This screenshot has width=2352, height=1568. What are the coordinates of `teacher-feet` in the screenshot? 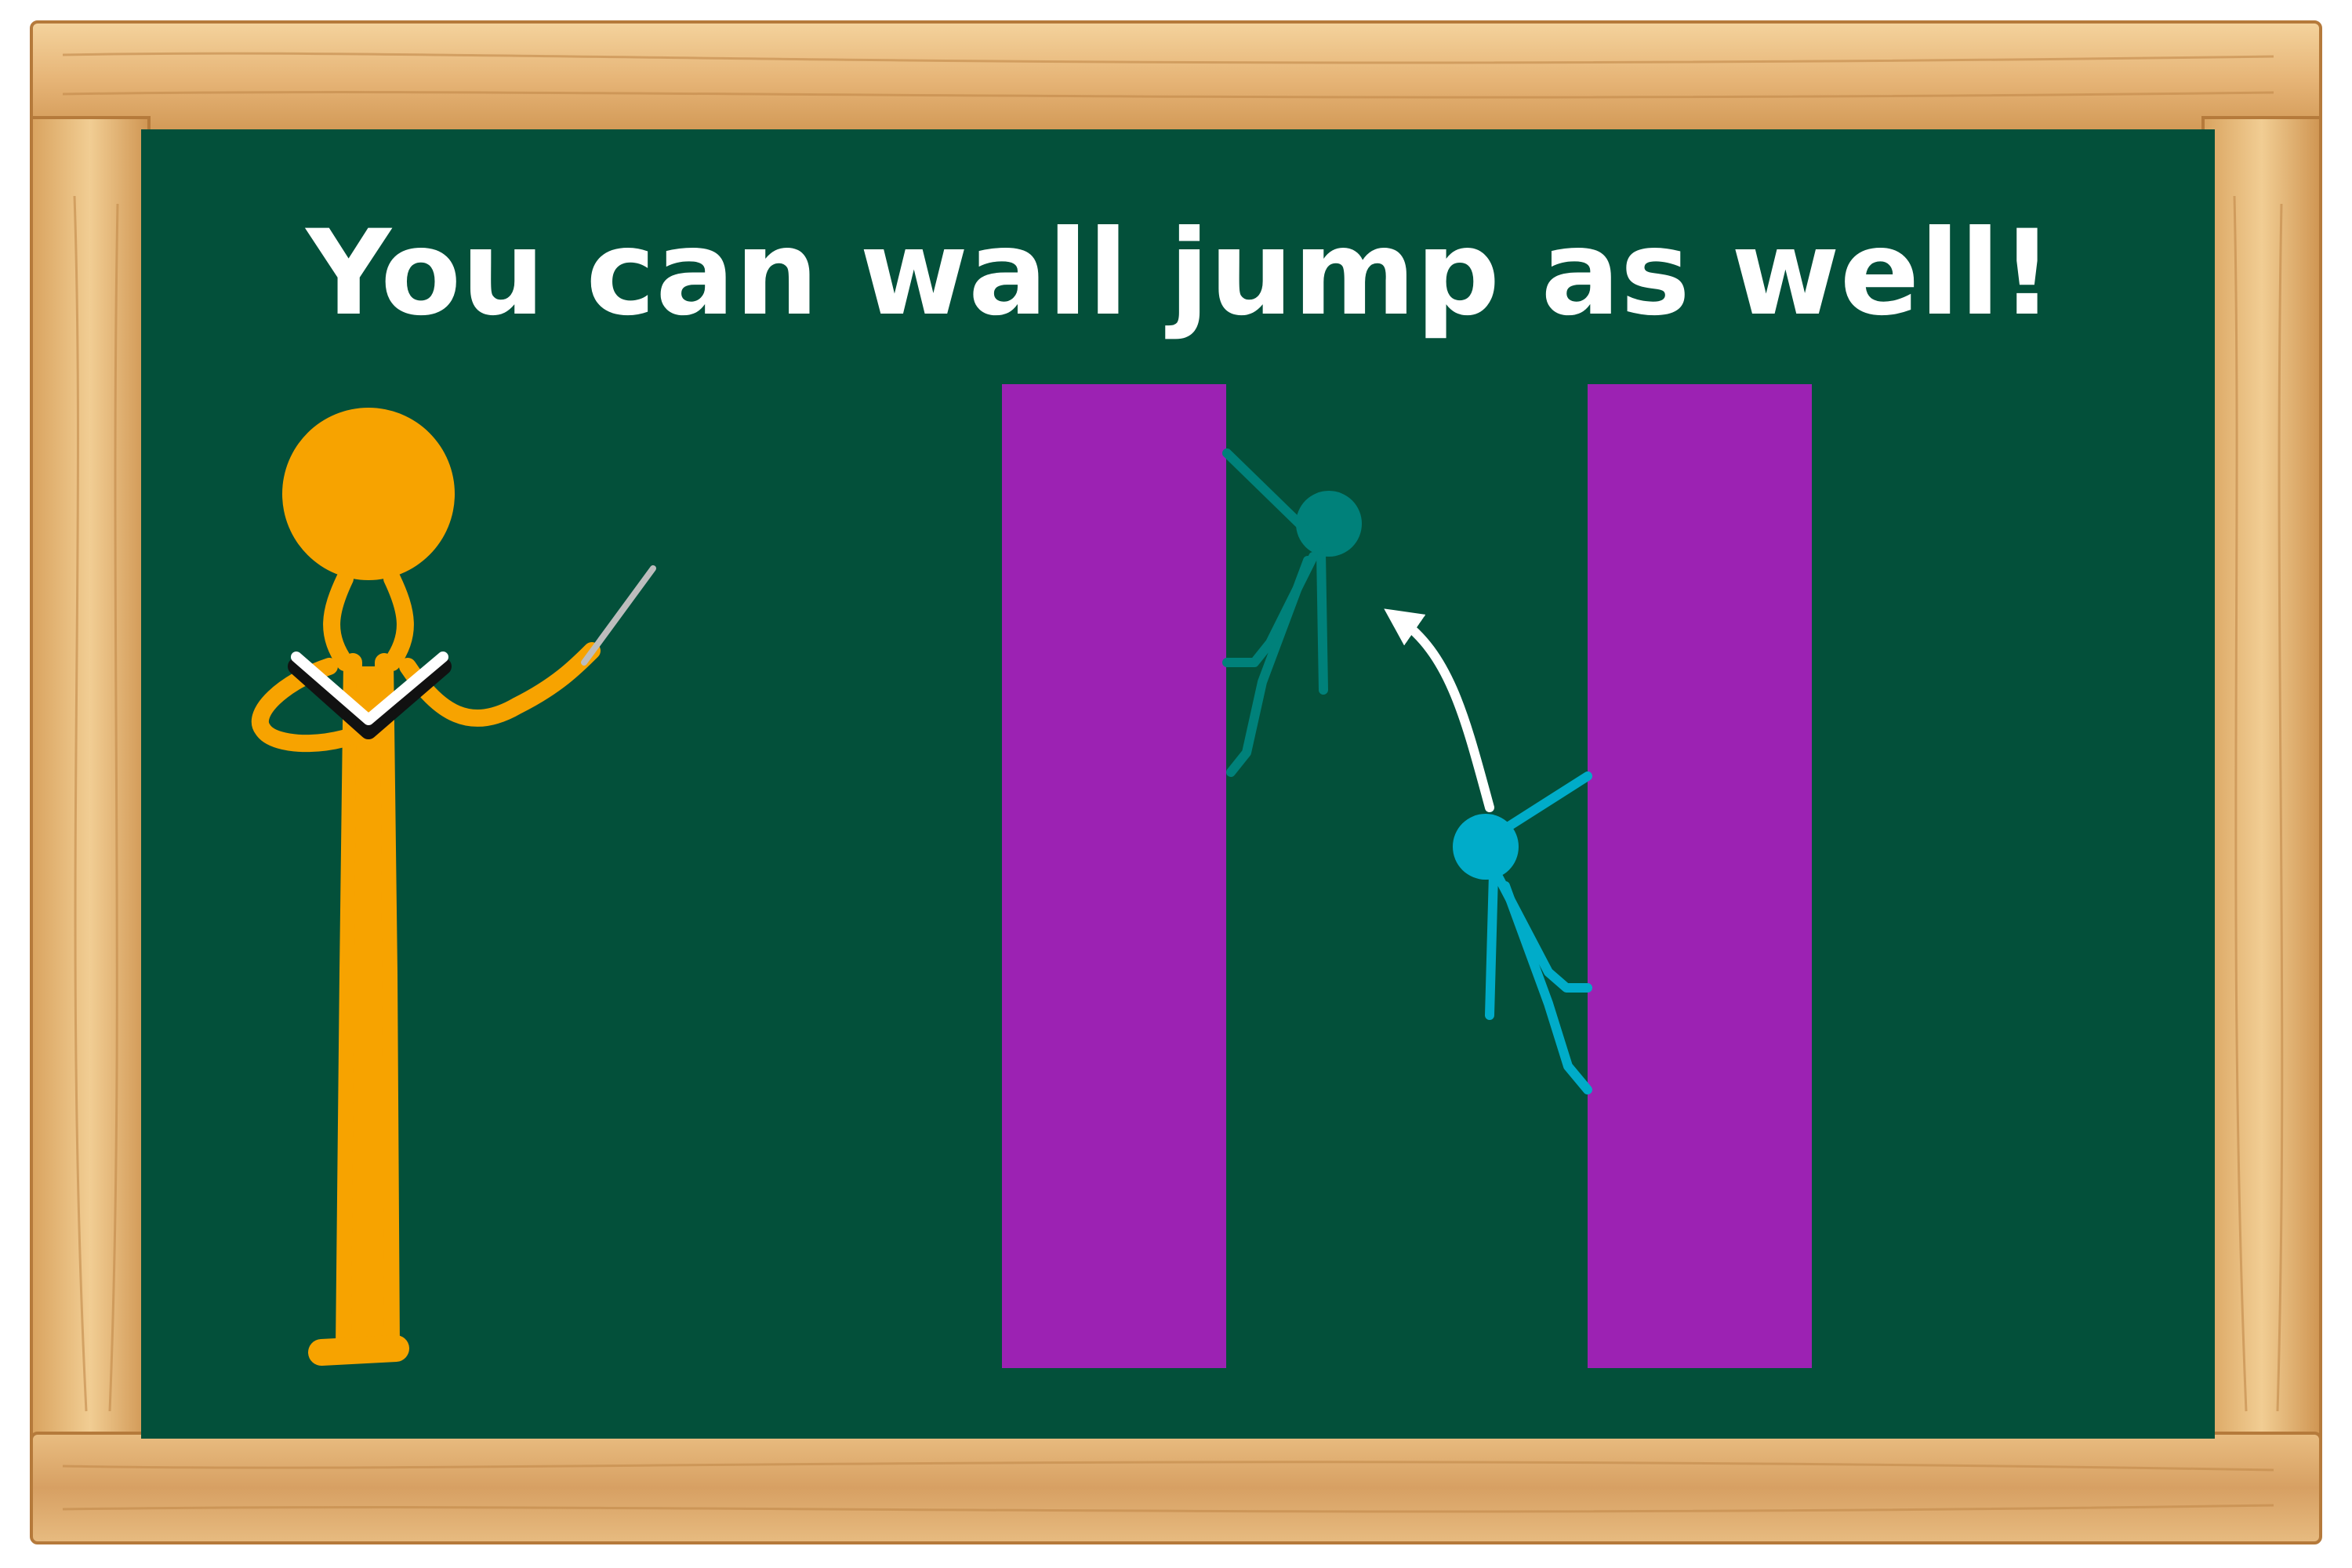 It's located at (358, 1350).